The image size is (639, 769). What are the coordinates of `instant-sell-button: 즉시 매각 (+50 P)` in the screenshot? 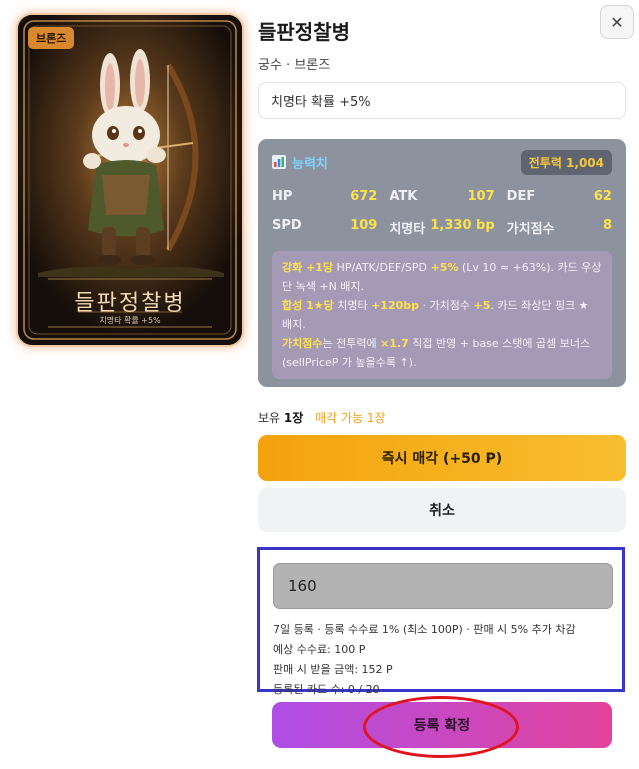 It's located at (442, 458).